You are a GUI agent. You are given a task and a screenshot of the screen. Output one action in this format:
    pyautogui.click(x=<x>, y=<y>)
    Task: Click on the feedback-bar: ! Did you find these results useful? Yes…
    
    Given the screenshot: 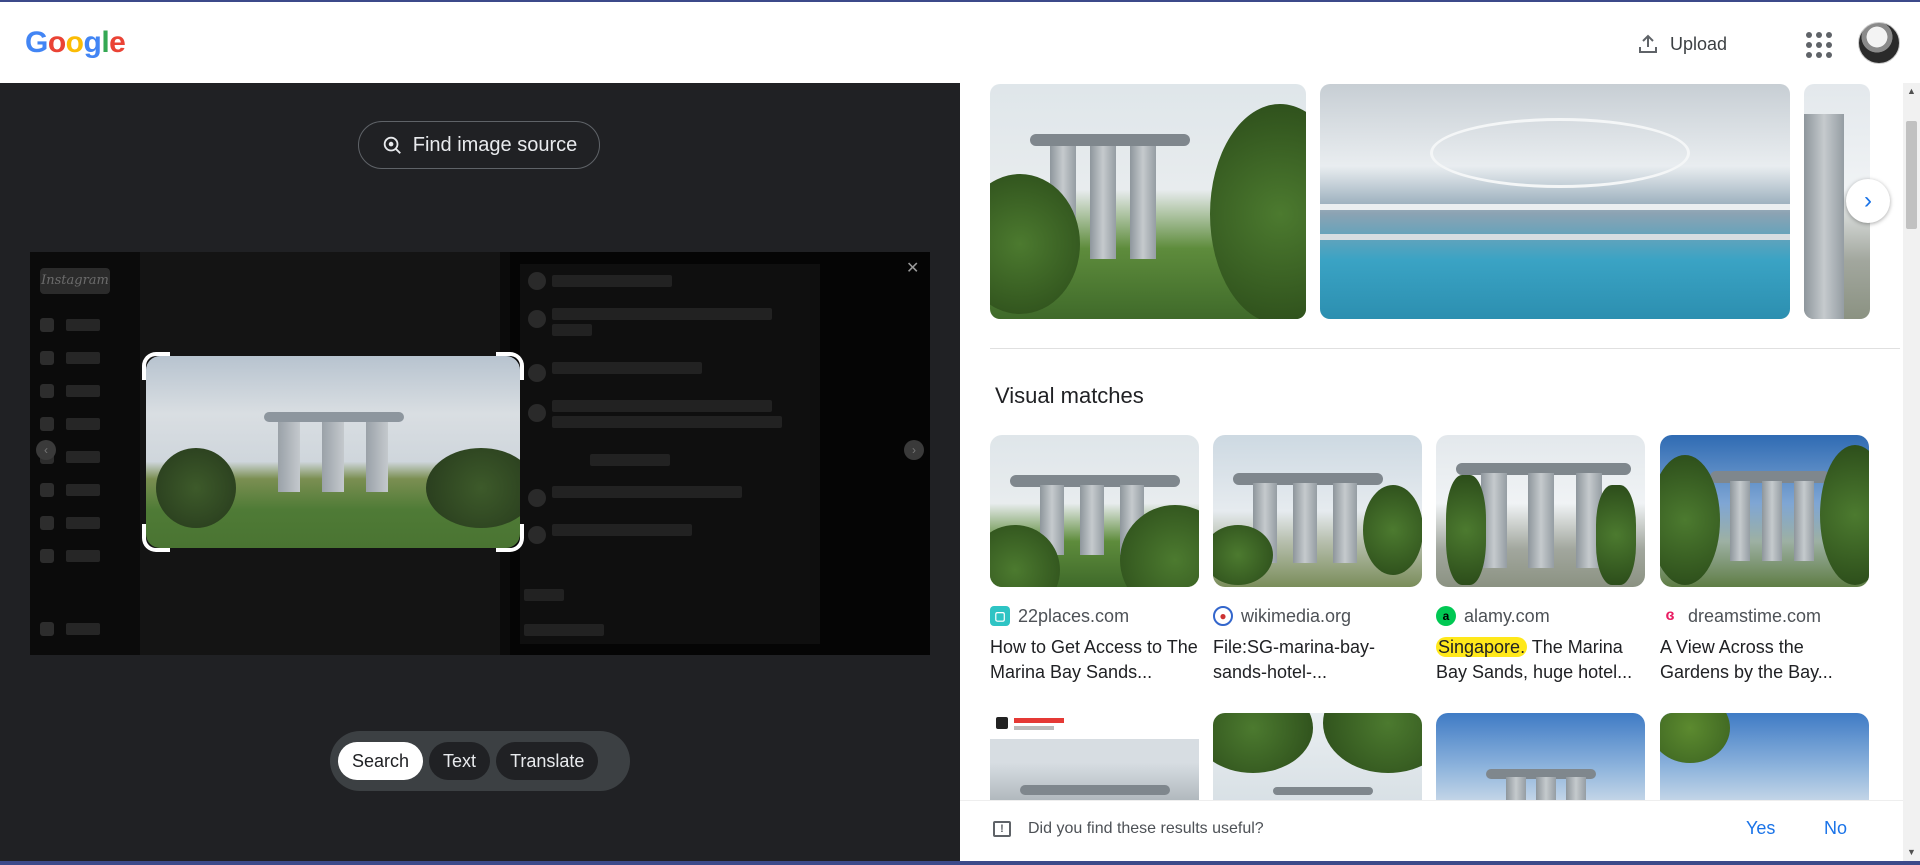 What is the action you would take?
    pyautogui.click(x=1431, y=830)
    